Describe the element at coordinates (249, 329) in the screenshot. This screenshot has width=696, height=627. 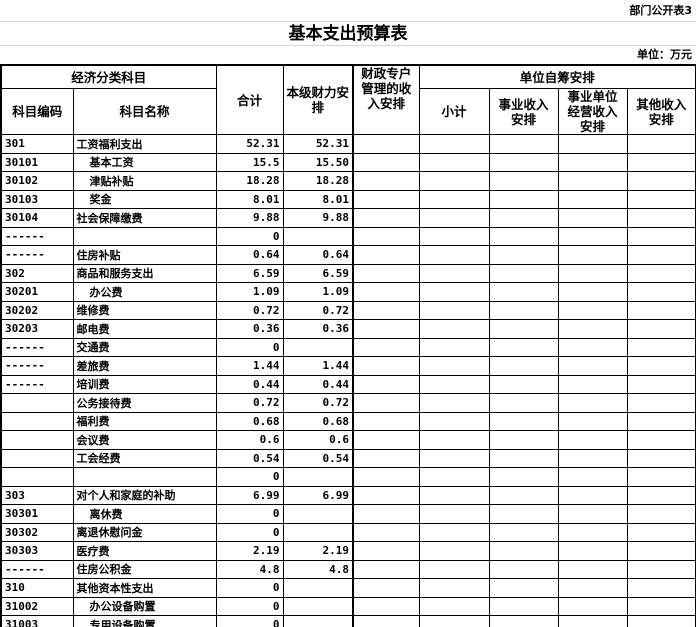
I see `cell-total: 0.36` at that location.